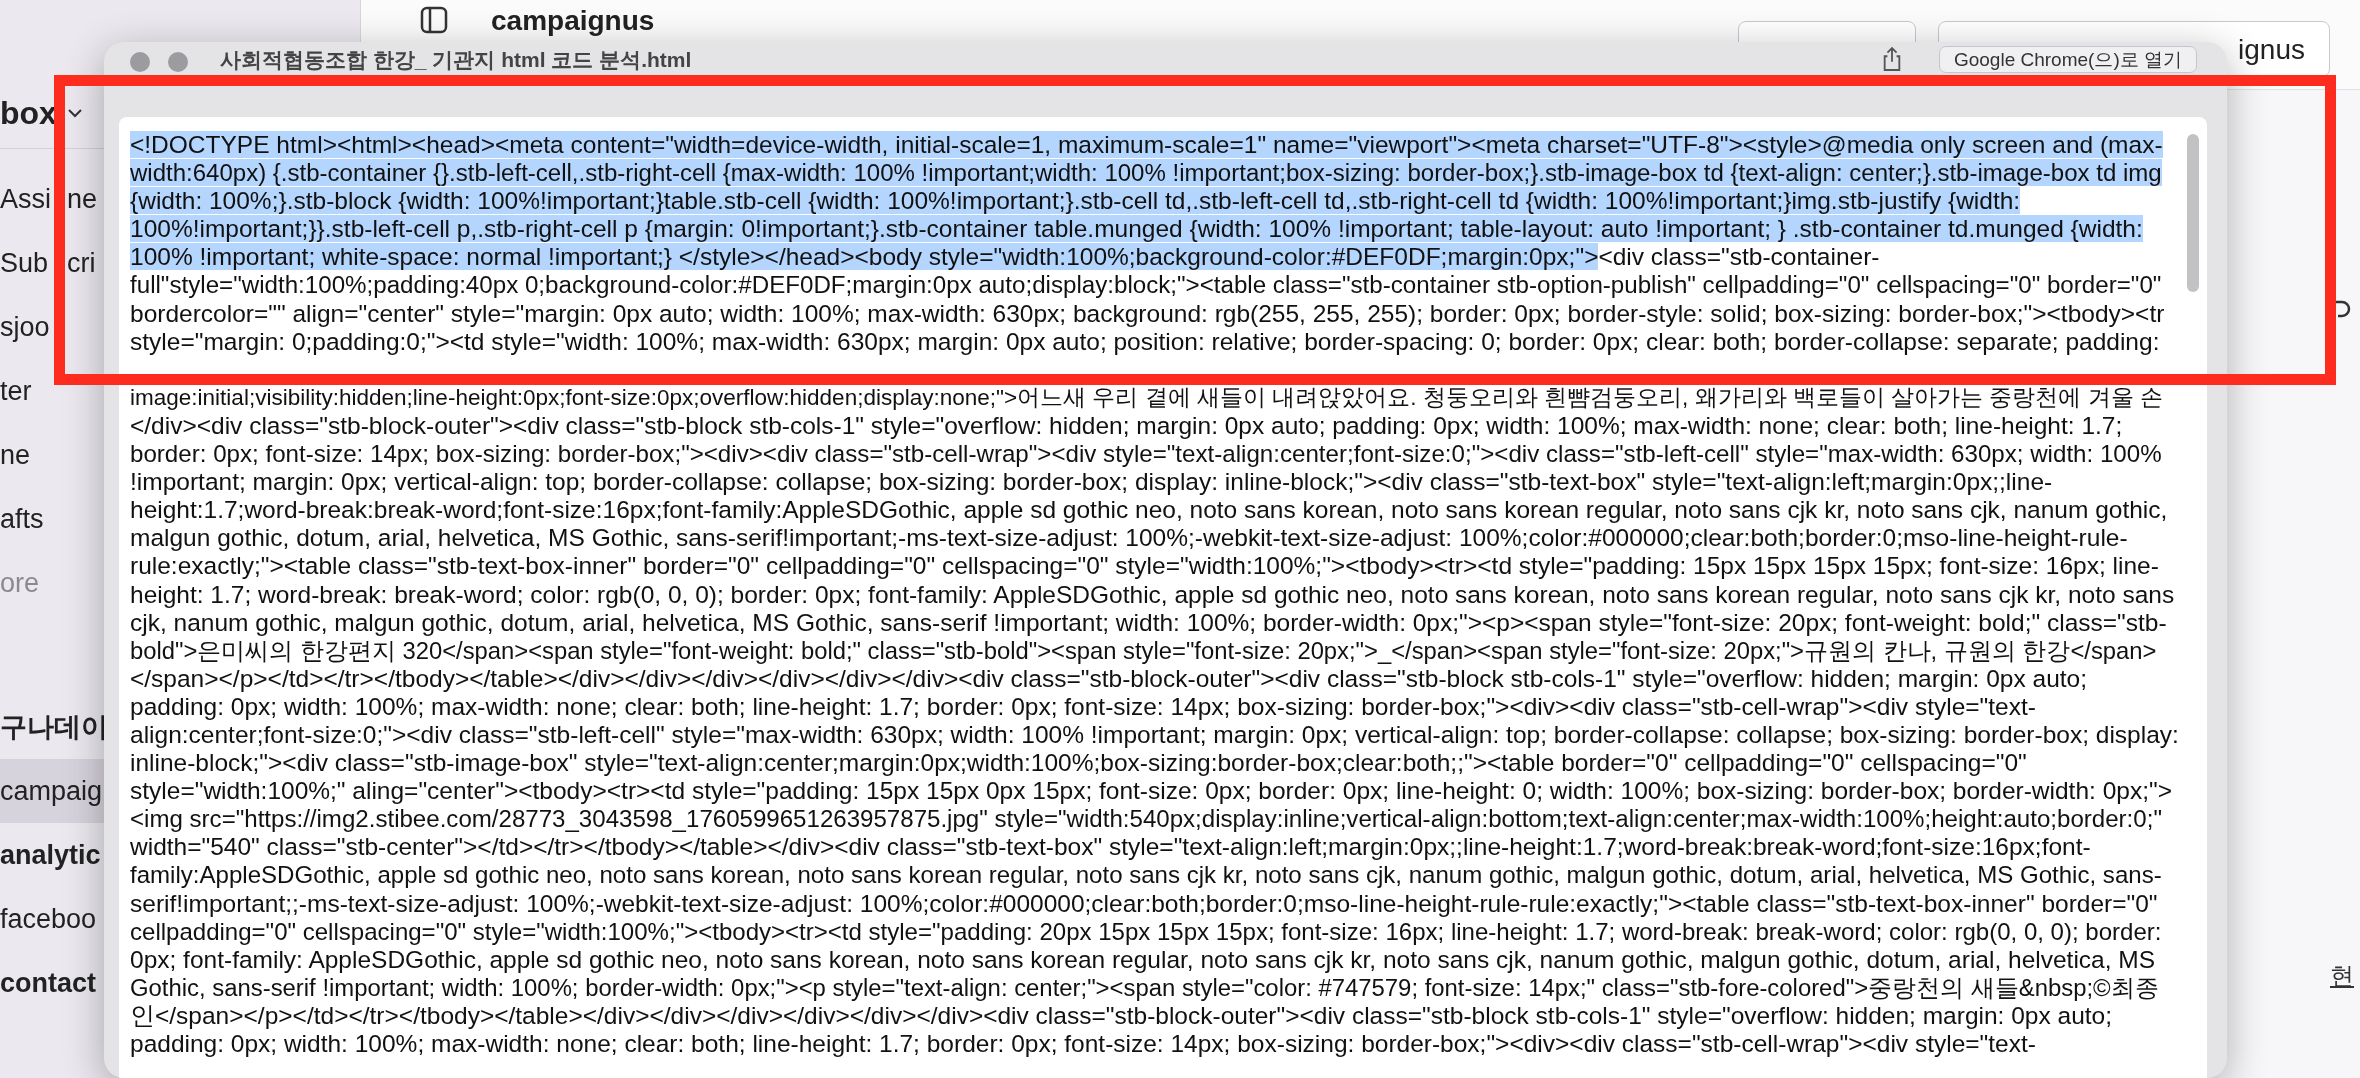 This screenshot has height=1078, width=2360. What do you see at coordinates (25, 263) in the screenshot?
I see `item-label-fragment: Sub` at bounding box center [25, 263].